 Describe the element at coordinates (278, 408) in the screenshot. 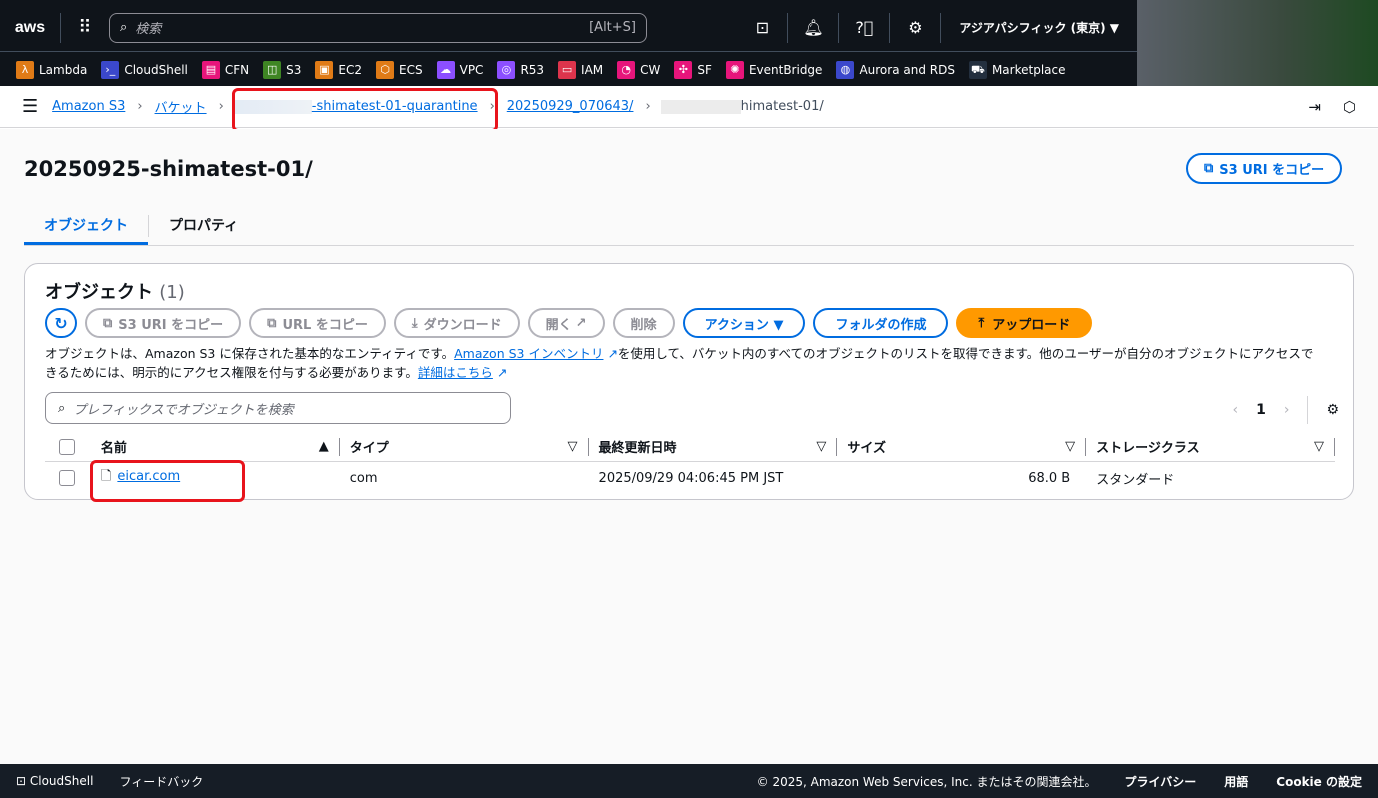

I see `object-search-input: ⌕ プレフィックスでオブジェクトを検索` at that location.